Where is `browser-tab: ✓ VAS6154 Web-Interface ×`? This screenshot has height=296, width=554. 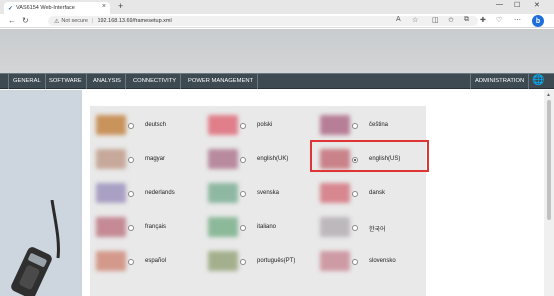 browser-tab: ✓ VAS6154 Web-Interface × is located at coordinates (57, 8).